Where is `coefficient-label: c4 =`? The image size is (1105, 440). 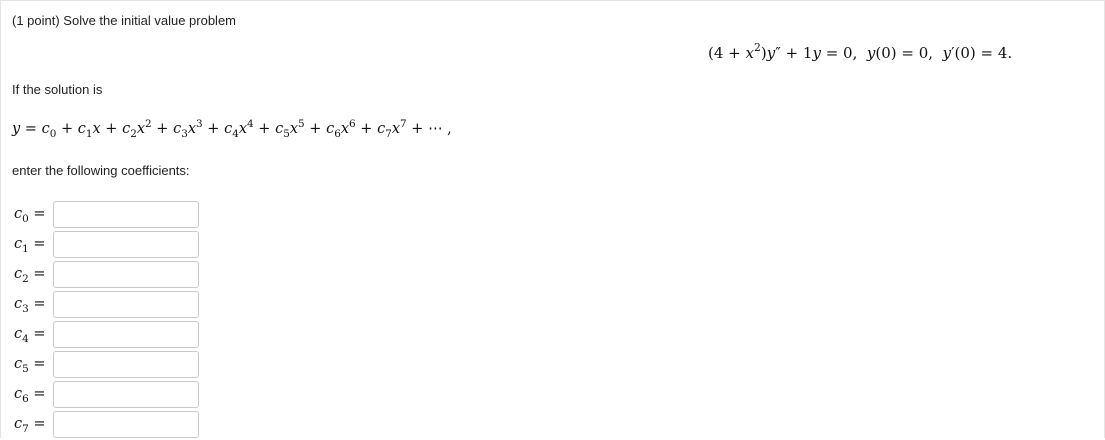
coefficient-label: c4 = is located at coordinates (30, 335).